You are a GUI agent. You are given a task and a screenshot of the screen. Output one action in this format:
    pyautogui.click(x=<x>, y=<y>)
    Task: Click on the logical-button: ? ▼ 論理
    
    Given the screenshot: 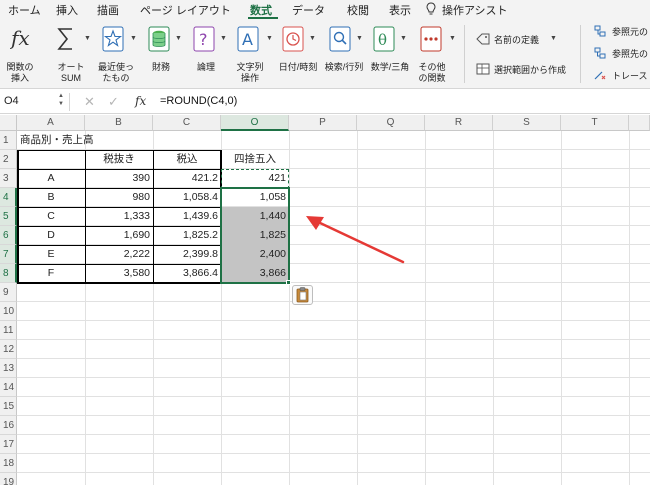 What is the action you would take?
    pyautogui.click(x=208, y=54)
    